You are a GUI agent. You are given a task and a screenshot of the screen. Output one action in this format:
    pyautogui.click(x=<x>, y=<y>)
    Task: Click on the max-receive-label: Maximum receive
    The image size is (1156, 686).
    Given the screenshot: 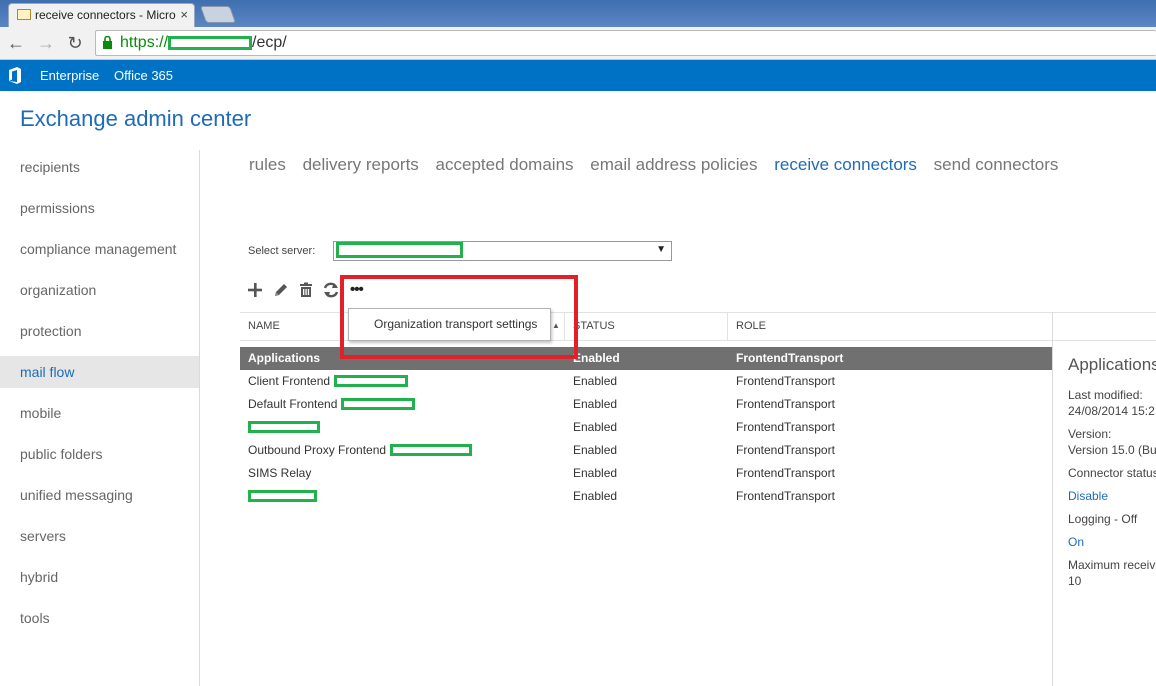 What is the action you would take?
    pyautogui.click(x=1112, y=565)
    